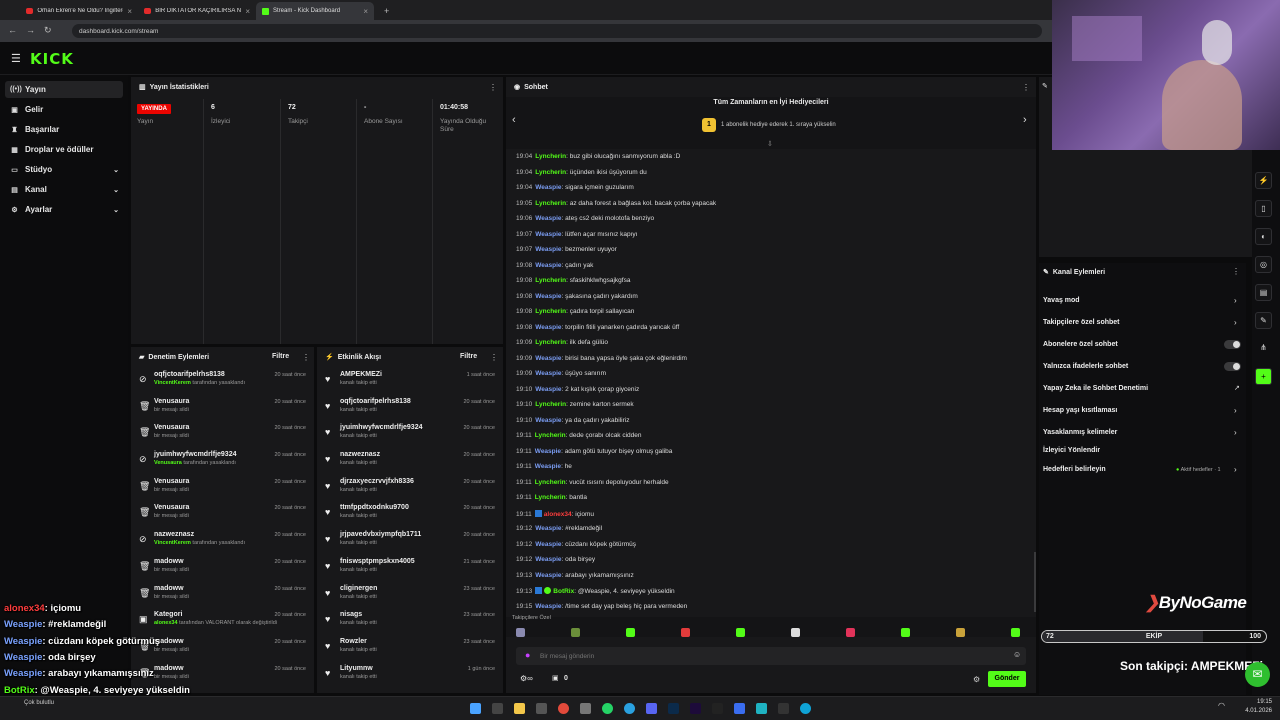 The width and height of the screenshot is (1280, 720). What do you see at coordinates (222, 568) in the screenshot?
I see `moderation-row: 🗑 madoww bir mesajı sildi 20 saat önce` at bounding box center [222, 568].